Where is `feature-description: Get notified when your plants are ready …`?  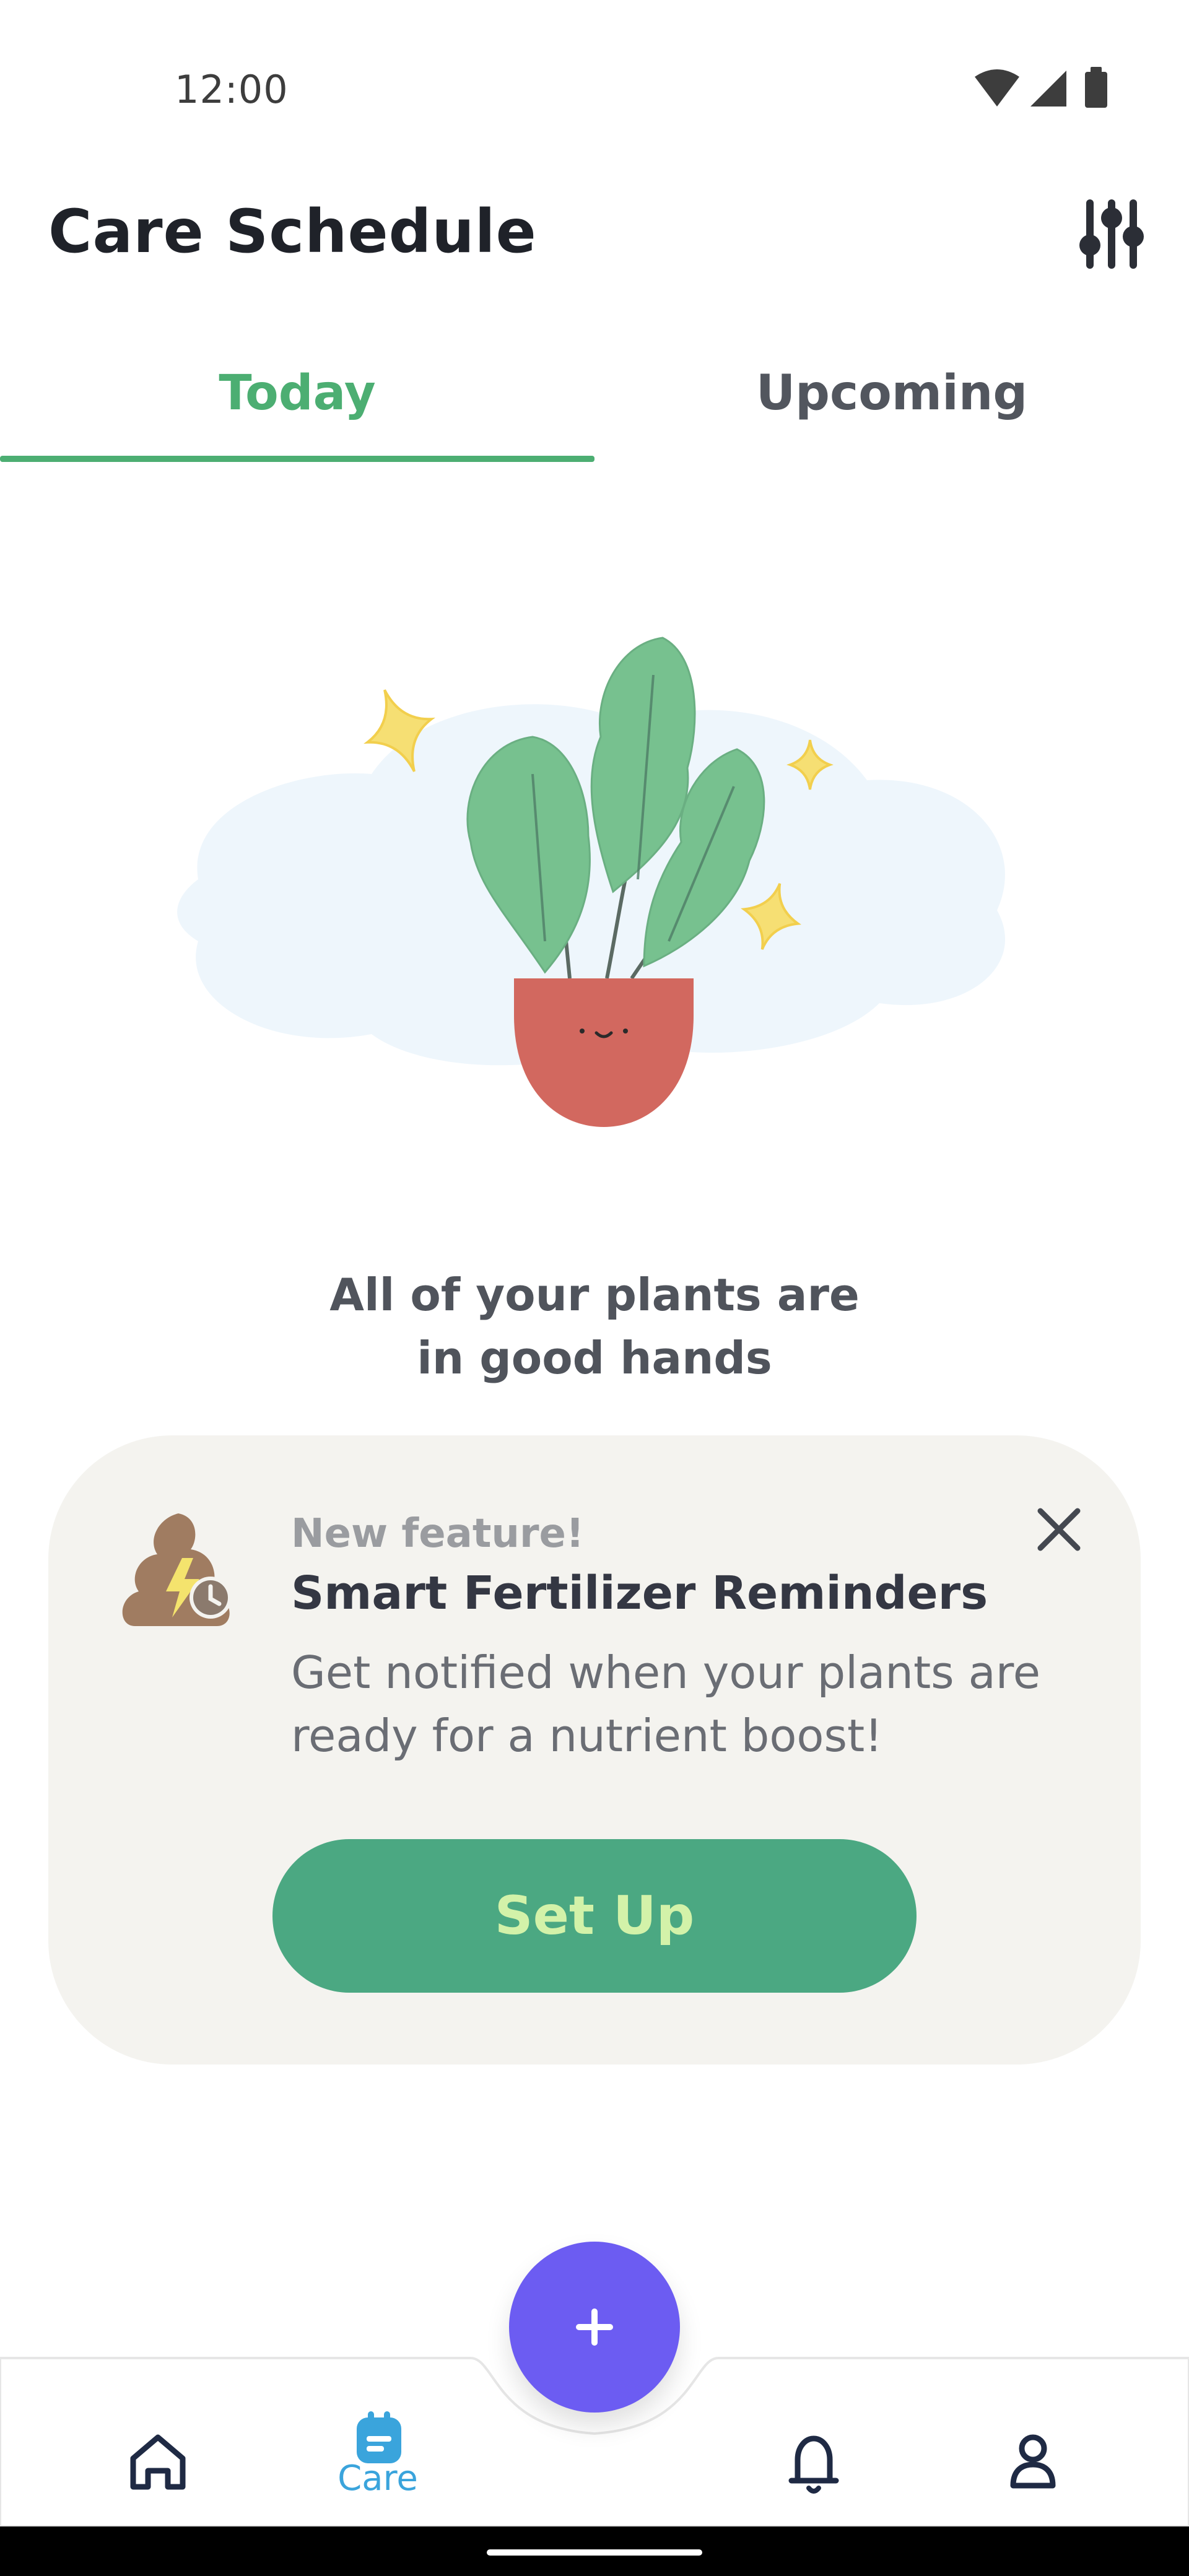 feature-description: Get notified when your plants are ready … is located at coordinates (666, 1704).